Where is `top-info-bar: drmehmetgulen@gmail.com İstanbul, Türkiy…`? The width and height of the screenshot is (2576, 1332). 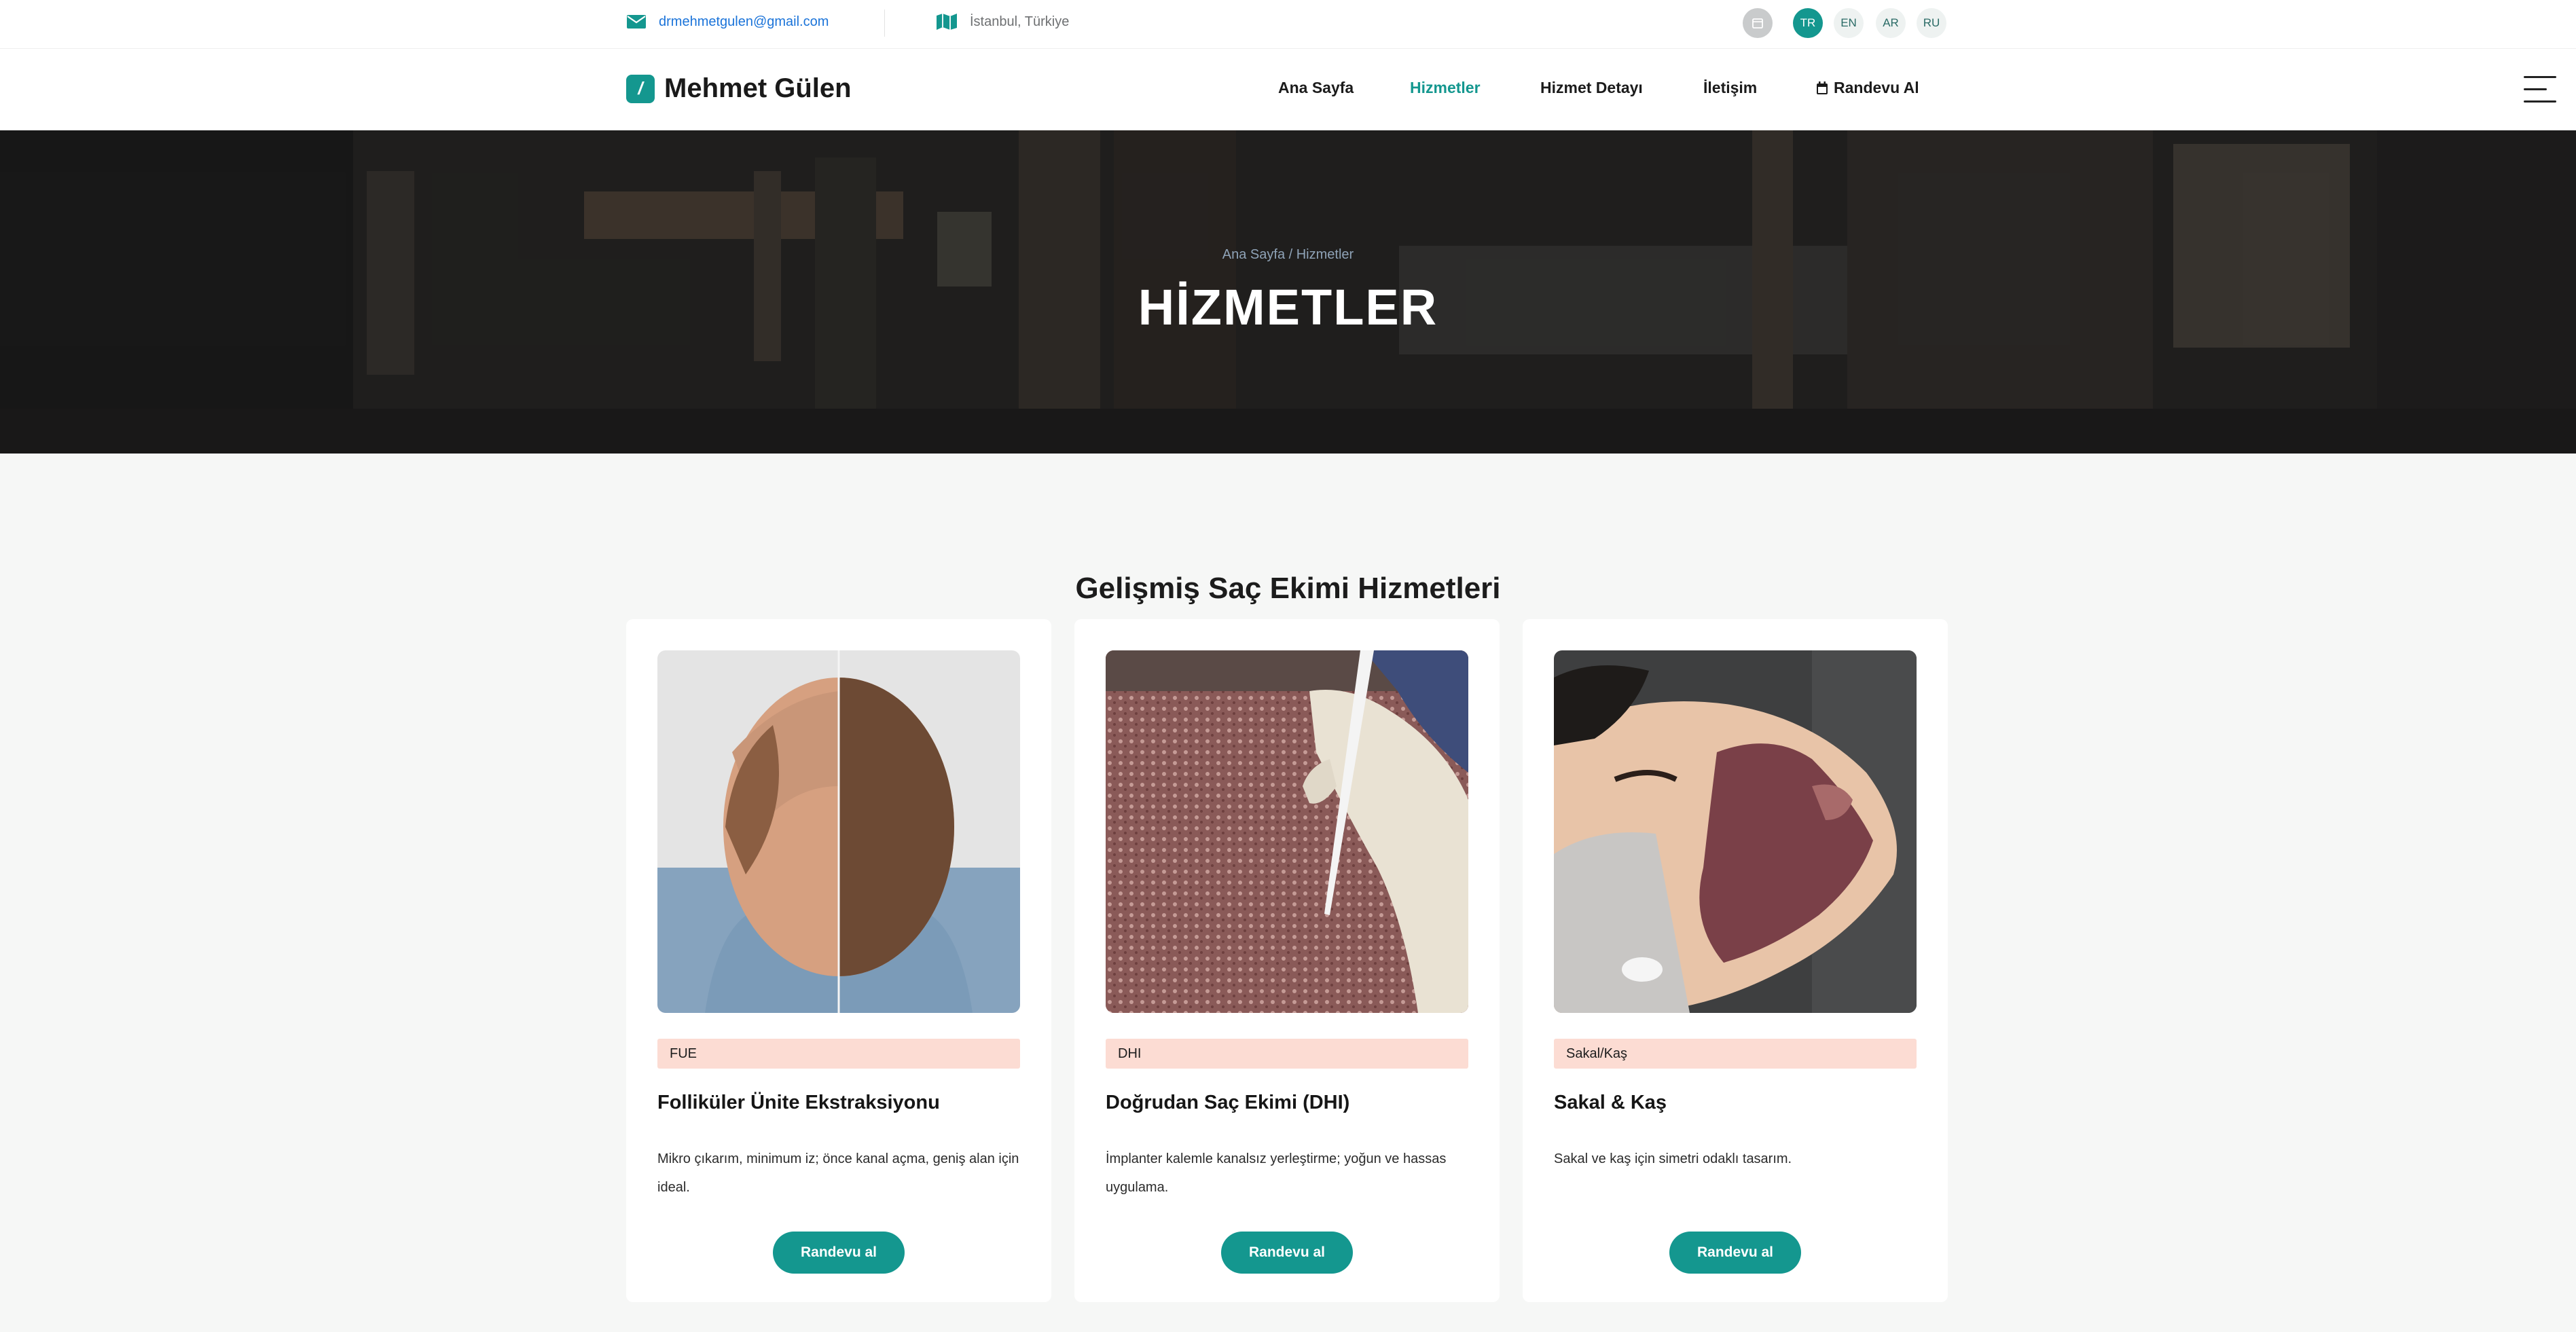
top-info-bar: drmehmetgulen@gmail.com İstanbul, Türkiy… is located at coordinates (1288, 25).